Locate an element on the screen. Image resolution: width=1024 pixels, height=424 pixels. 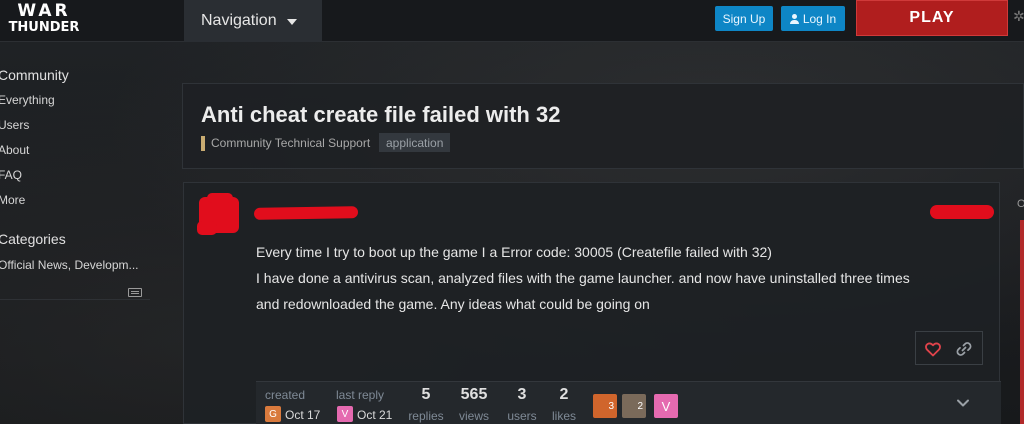
users-label: users is located at coordinates (522, 416).